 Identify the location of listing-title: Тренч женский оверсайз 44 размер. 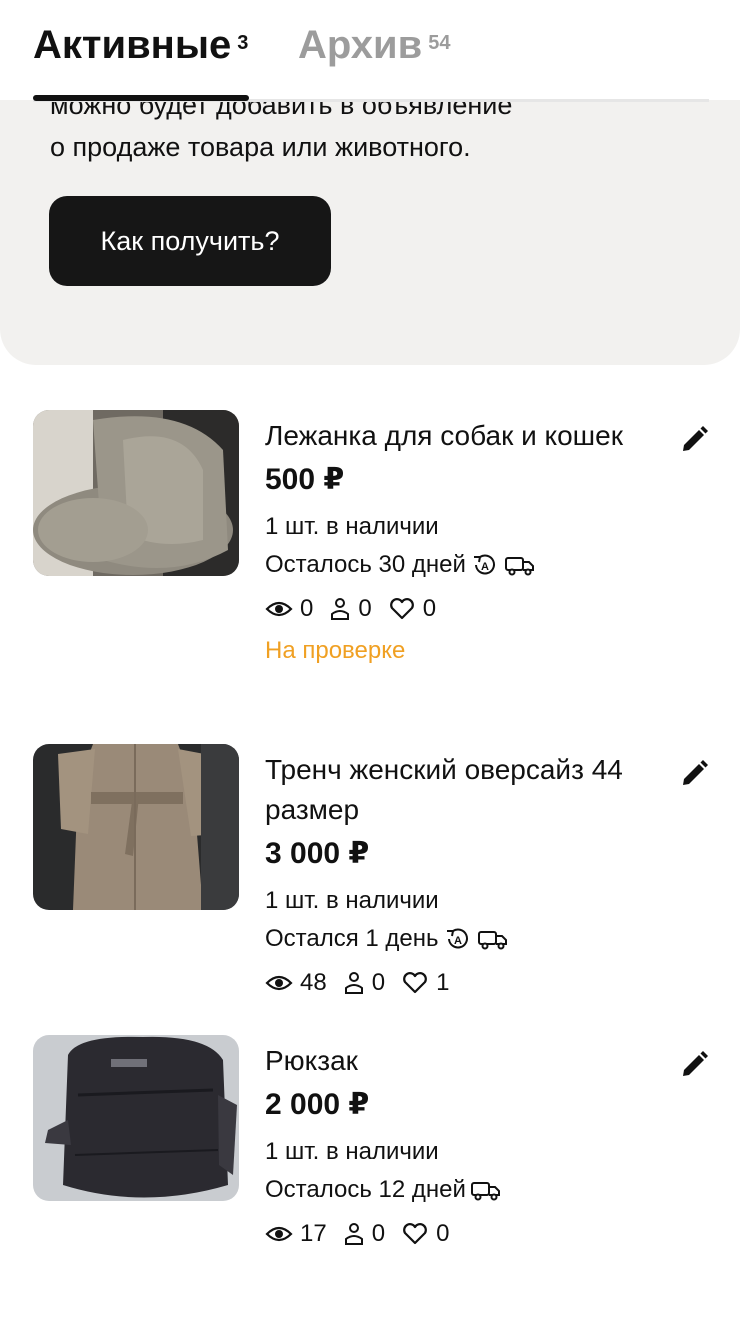
(465, 790).